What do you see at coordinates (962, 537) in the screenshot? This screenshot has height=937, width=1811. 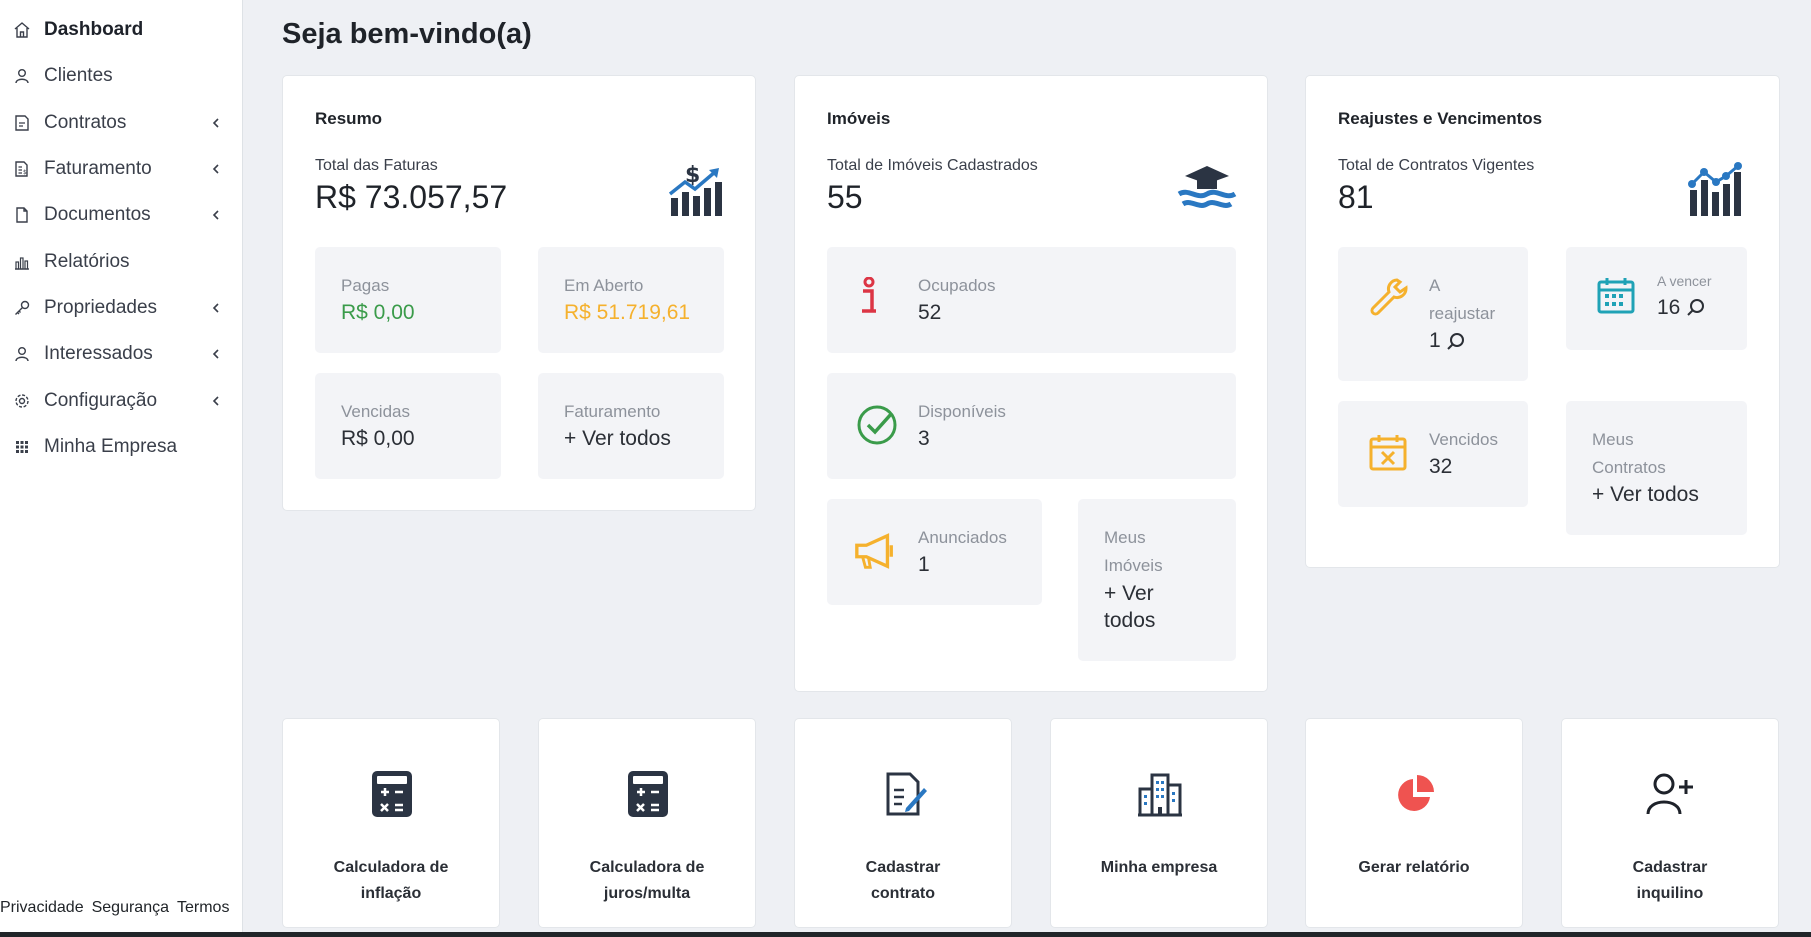 I see `tile-label: Anunciados` at bounding box center [962, 537].